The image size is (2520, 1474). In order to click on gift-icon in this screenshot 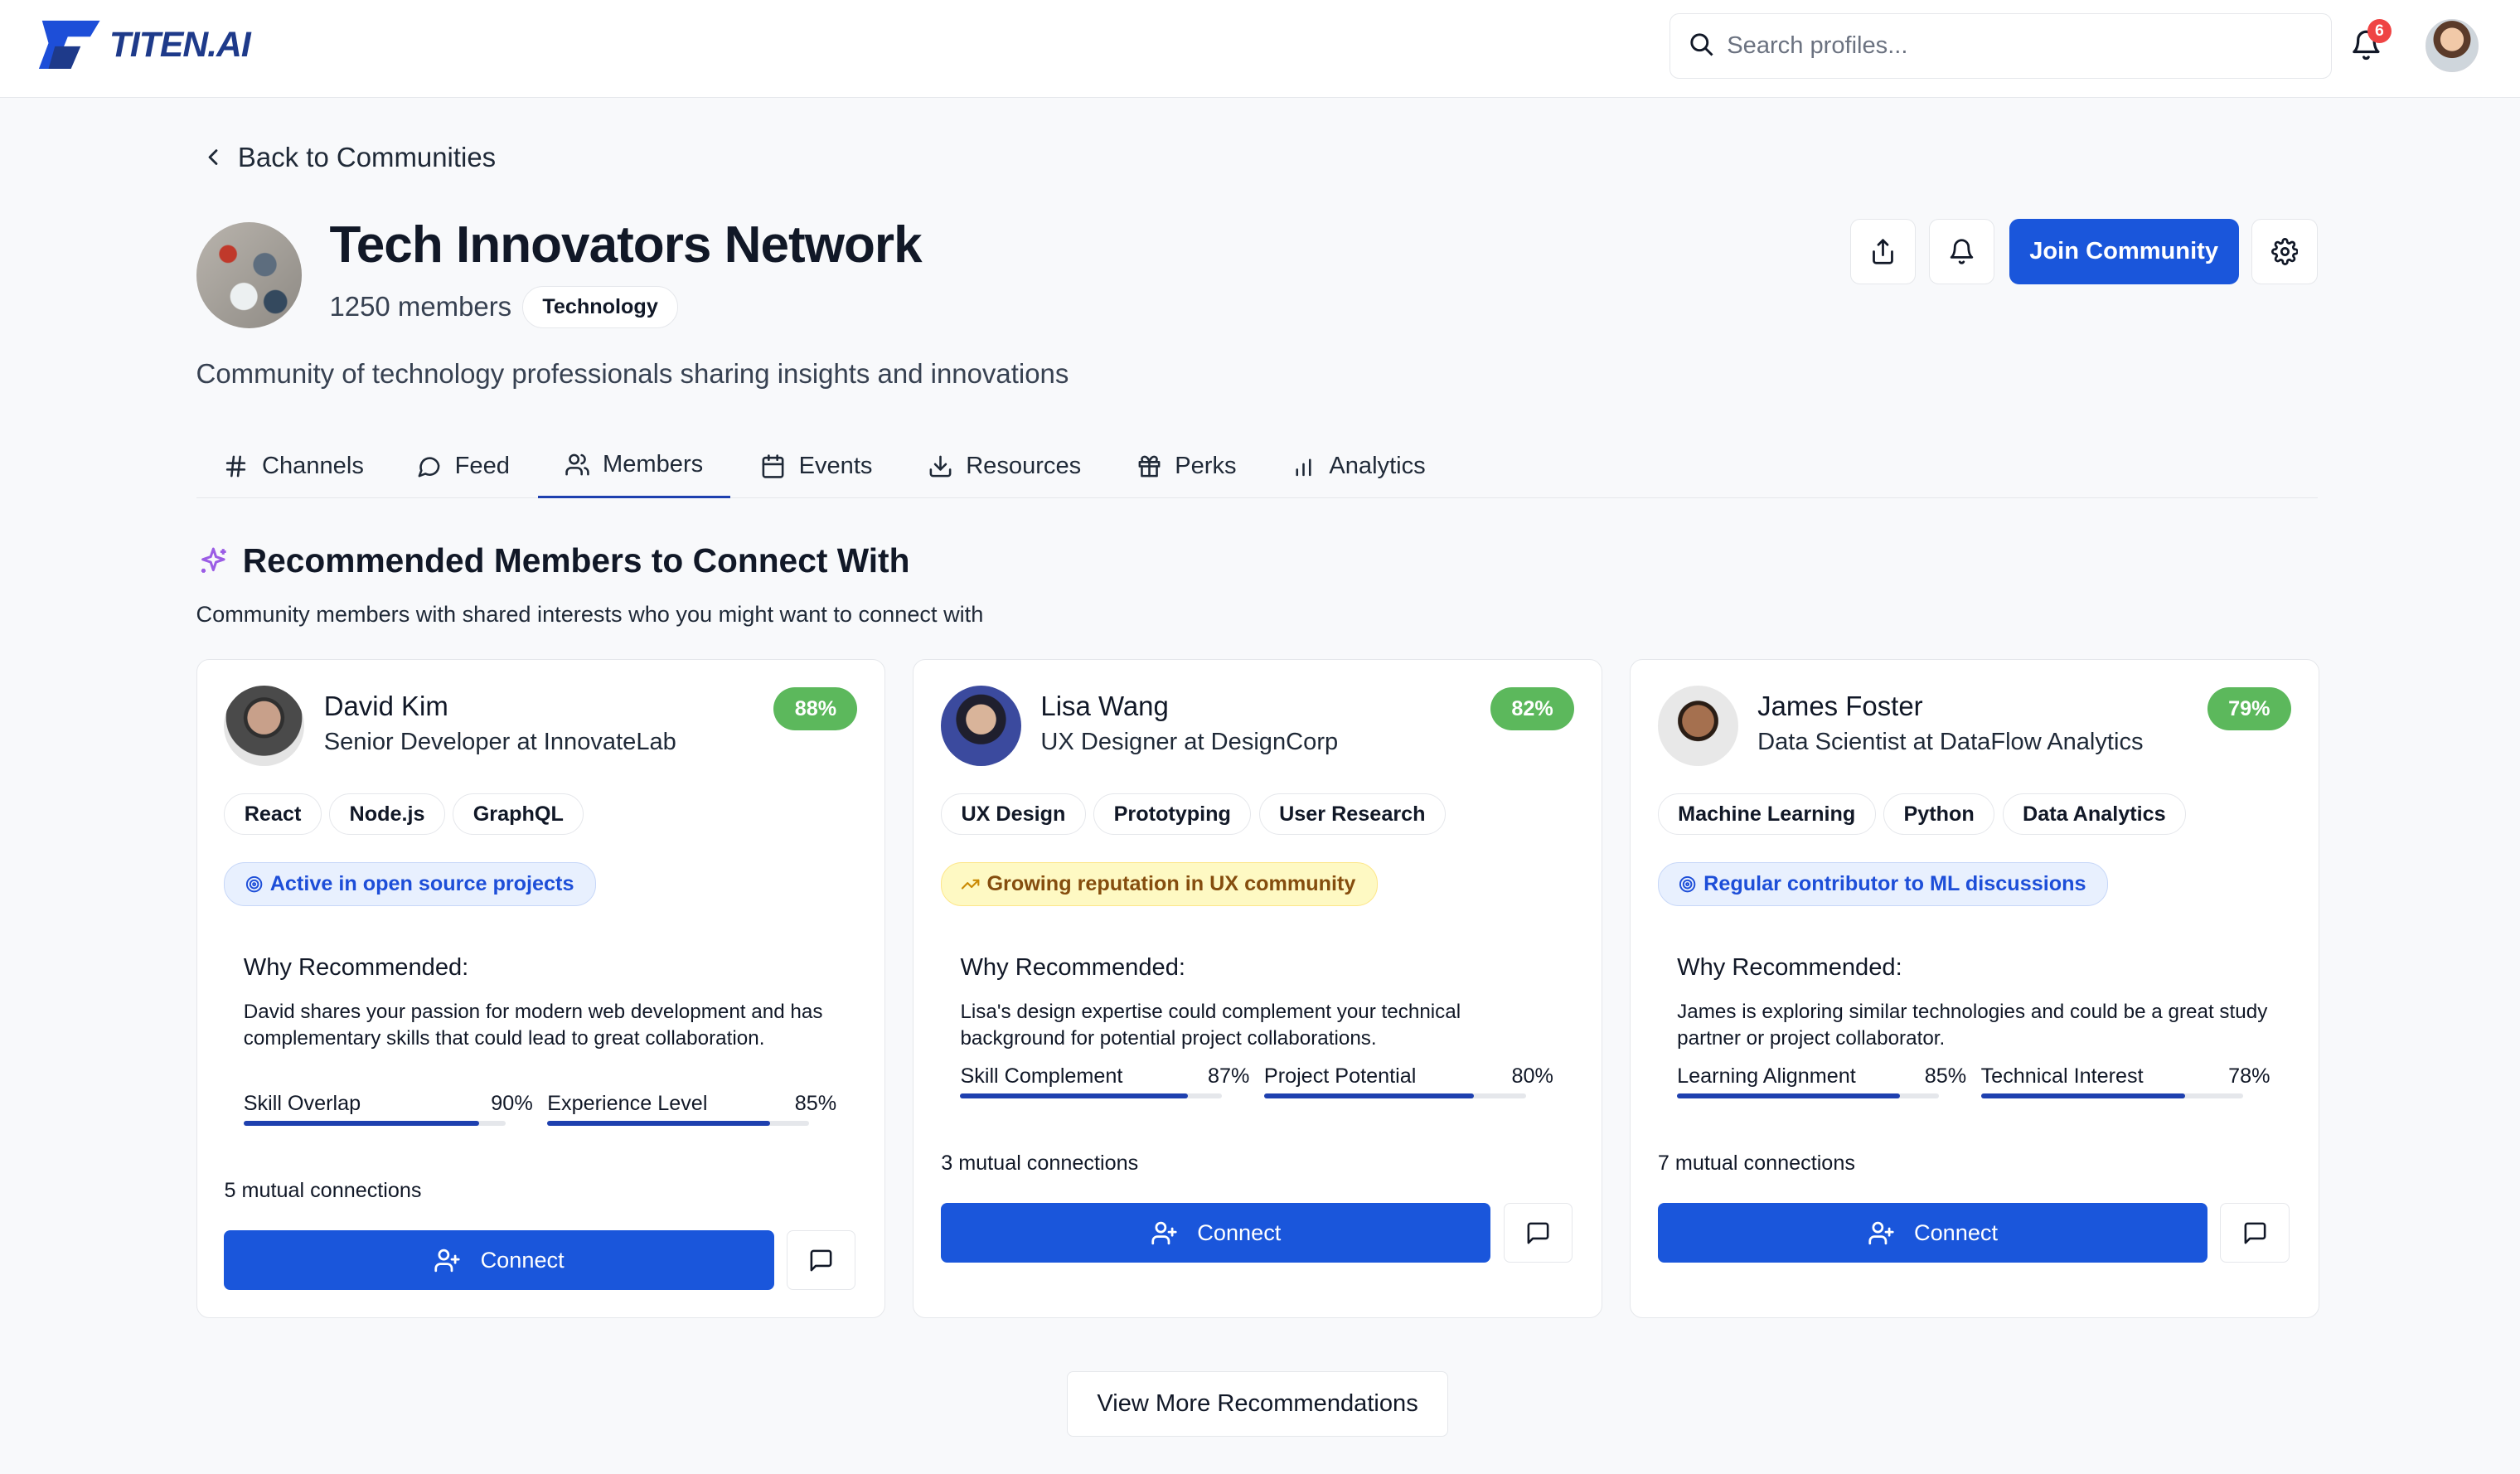, I will do `click(1149, 466)`.